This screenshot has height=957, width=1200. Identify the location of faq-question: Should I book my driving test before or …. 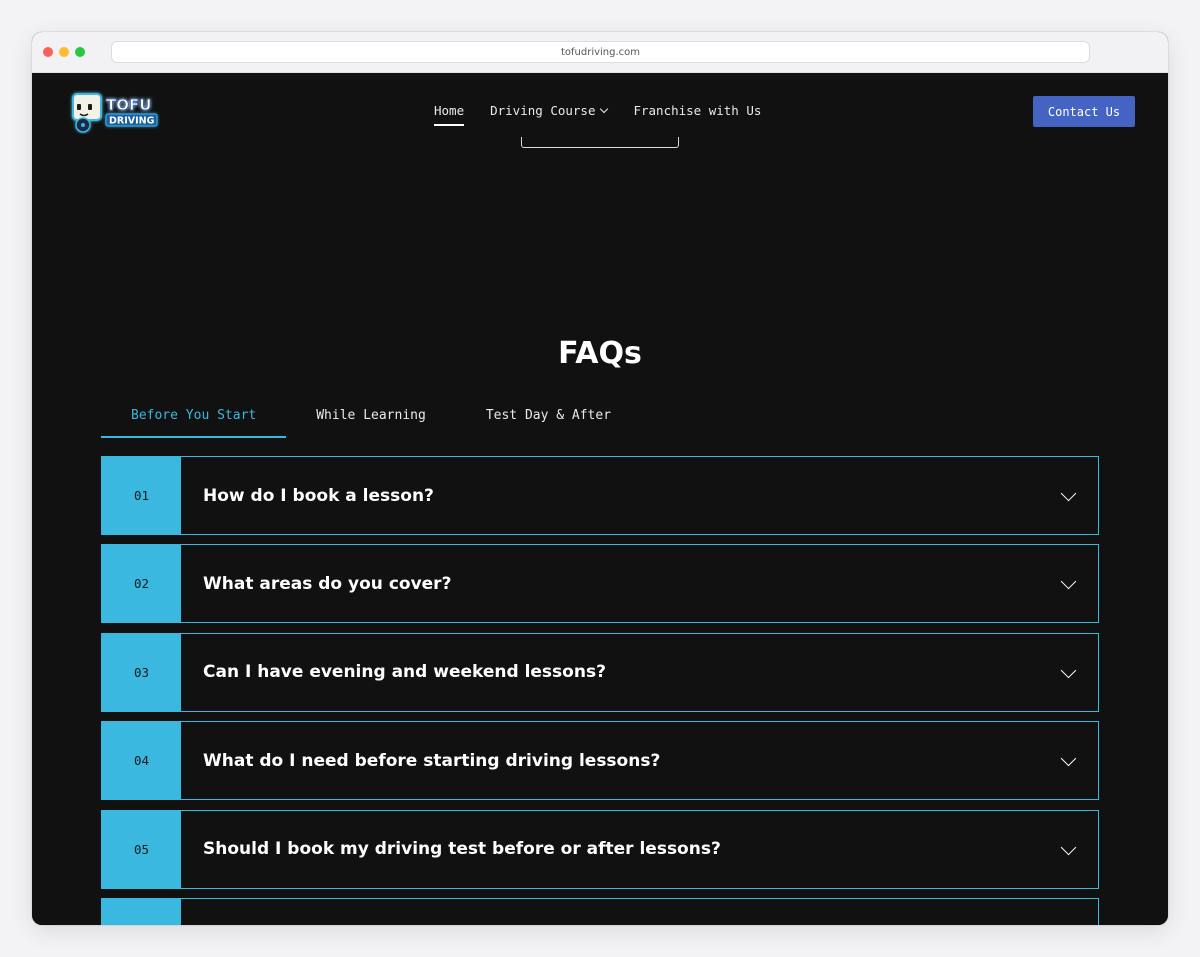
(462, 849).